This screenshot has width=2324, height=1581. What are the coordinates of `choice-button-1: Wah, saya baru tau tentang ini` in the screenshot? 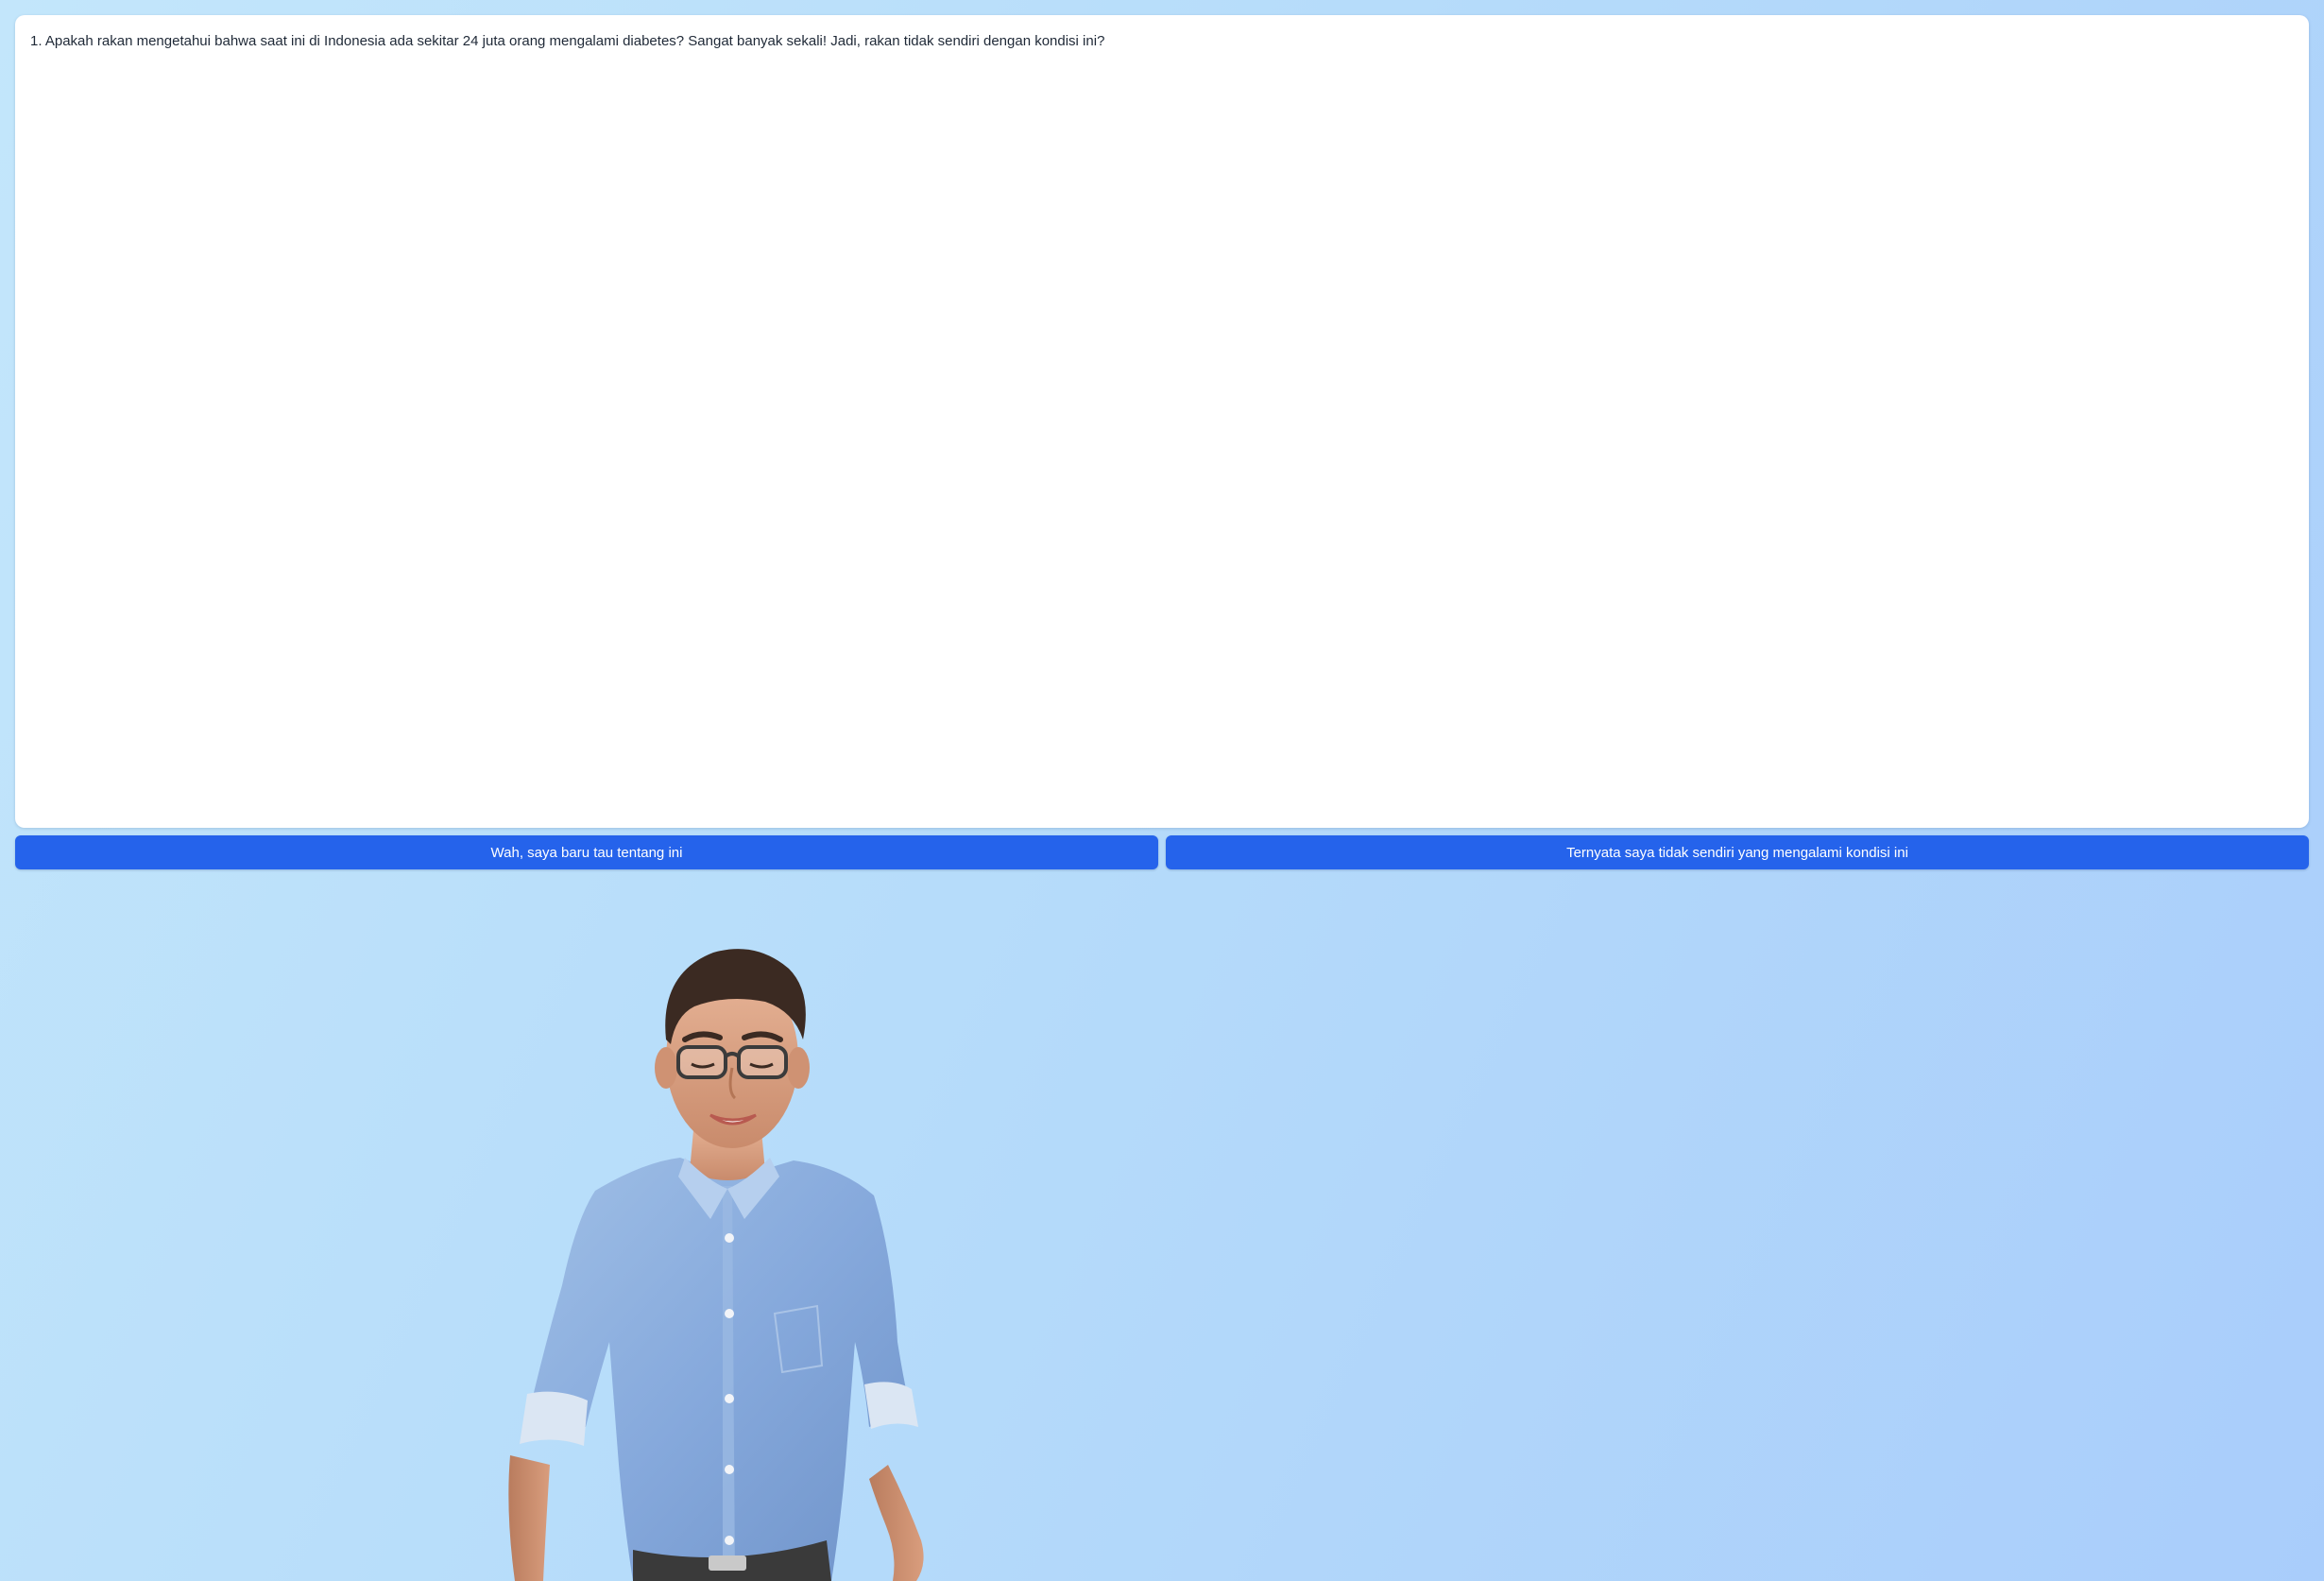 It's located at (586, 852).